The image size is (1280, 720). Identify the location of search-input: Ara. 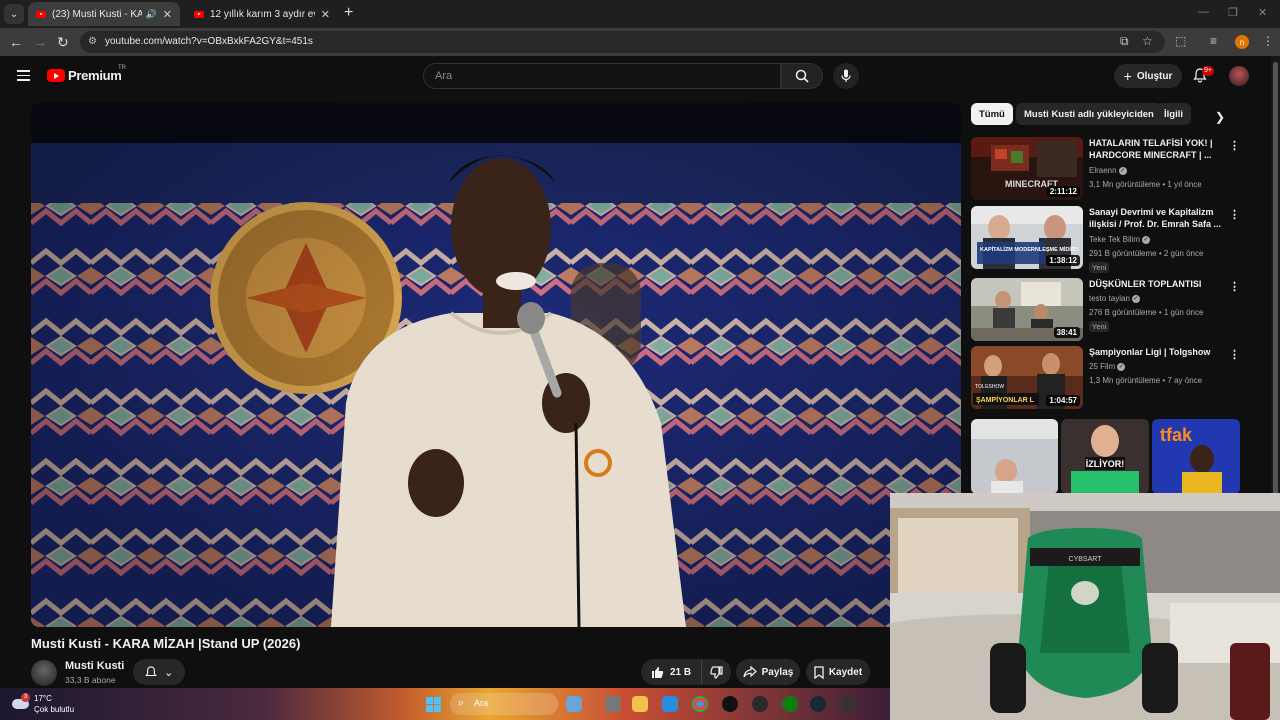
(602, 76).